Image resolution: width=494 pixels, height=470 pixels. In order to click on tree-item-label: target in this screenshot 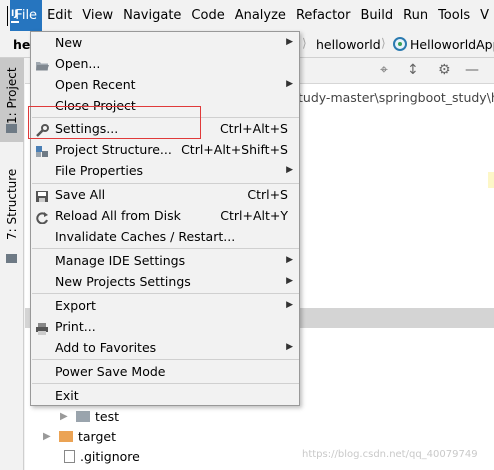, I will do `click(97, 436)`.